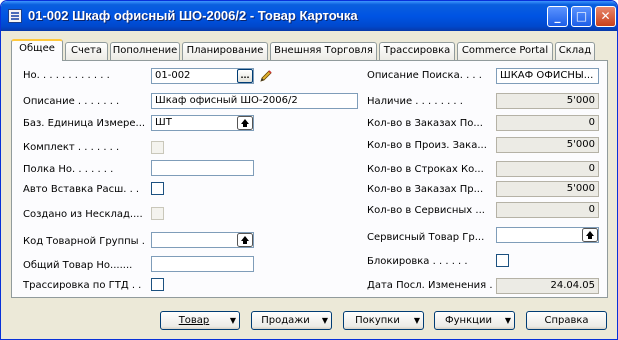 The image size is (618, 340). Describe the element at coordinates (157, 188) in the screenshot. I see `auto-insert-checkbox` at that location.